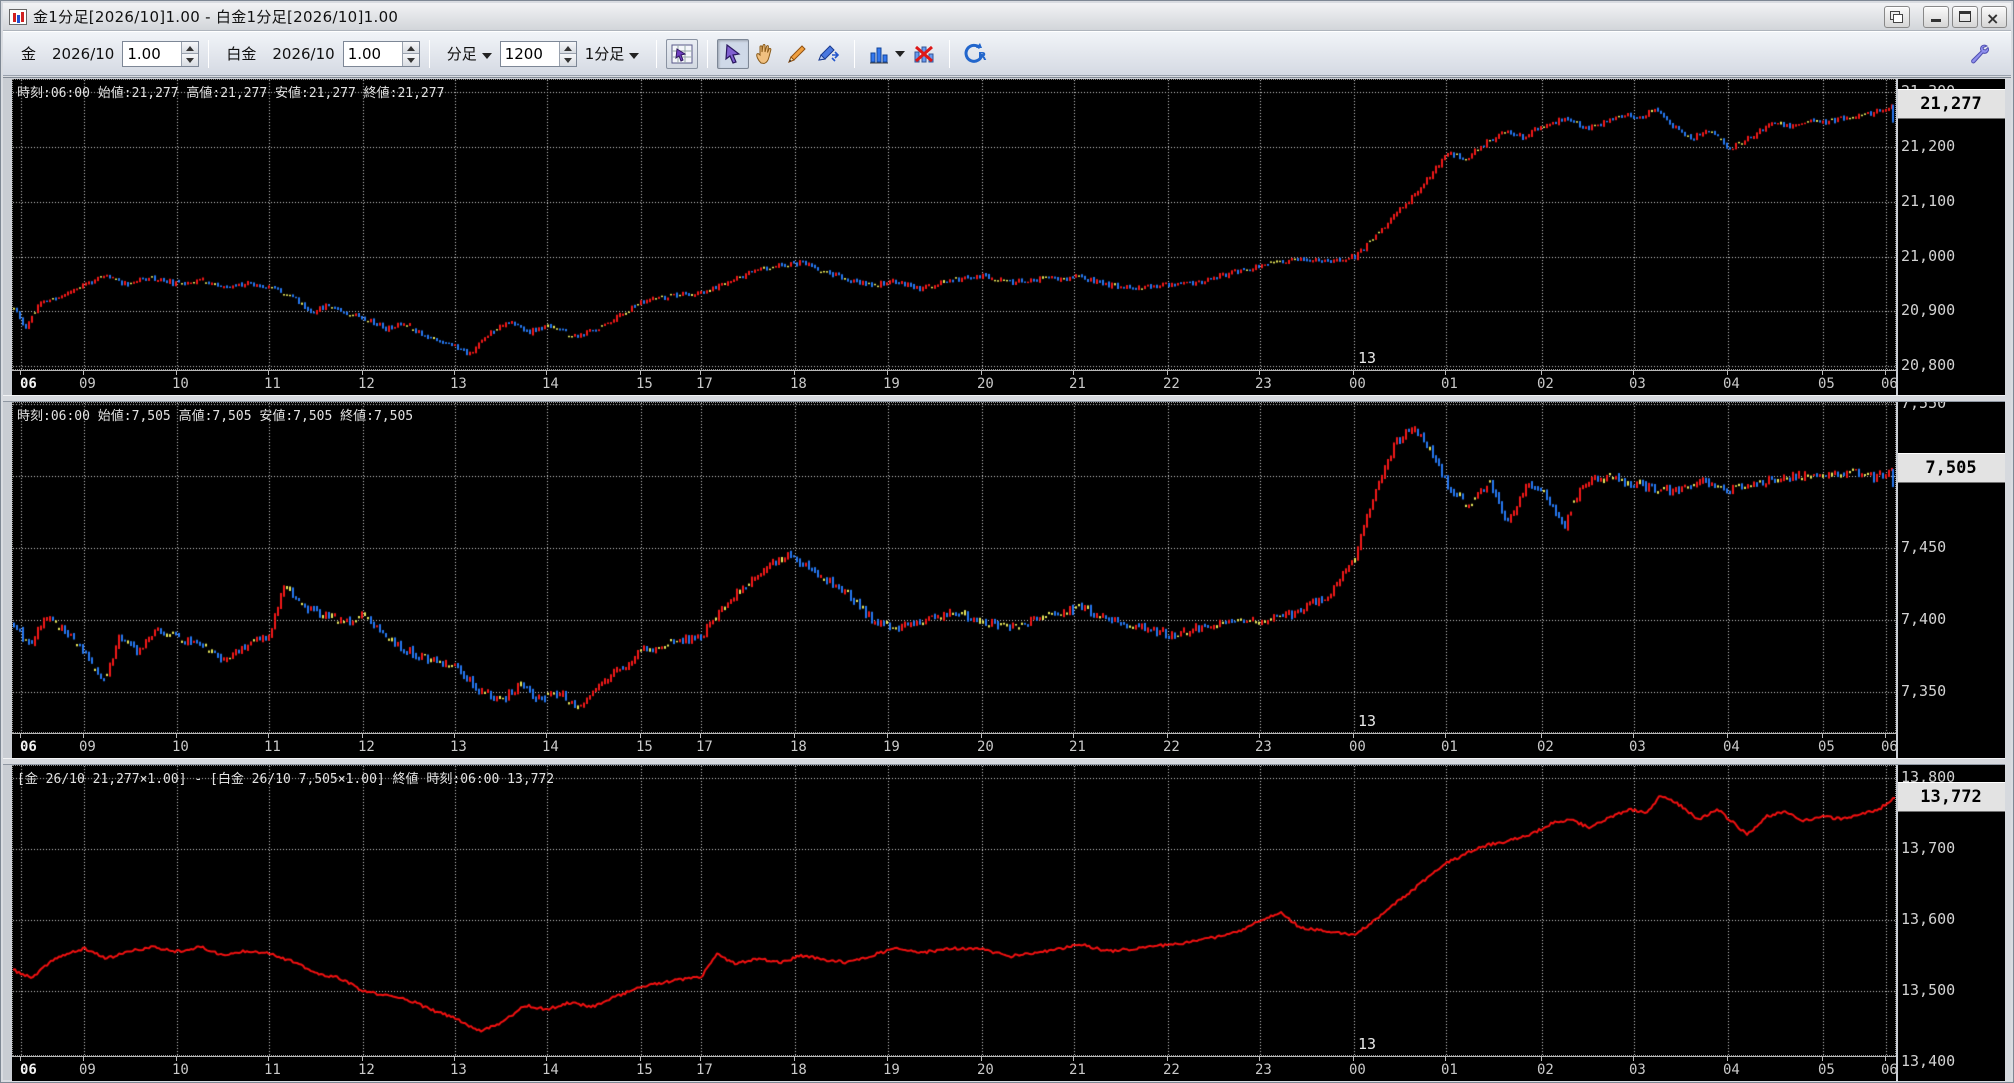 This screenshot has height=1083, width=2014. What do you see at coordinates (765, 54) in the screenshot?
I see `pan-hand-button` at bounding box center [765, 54].